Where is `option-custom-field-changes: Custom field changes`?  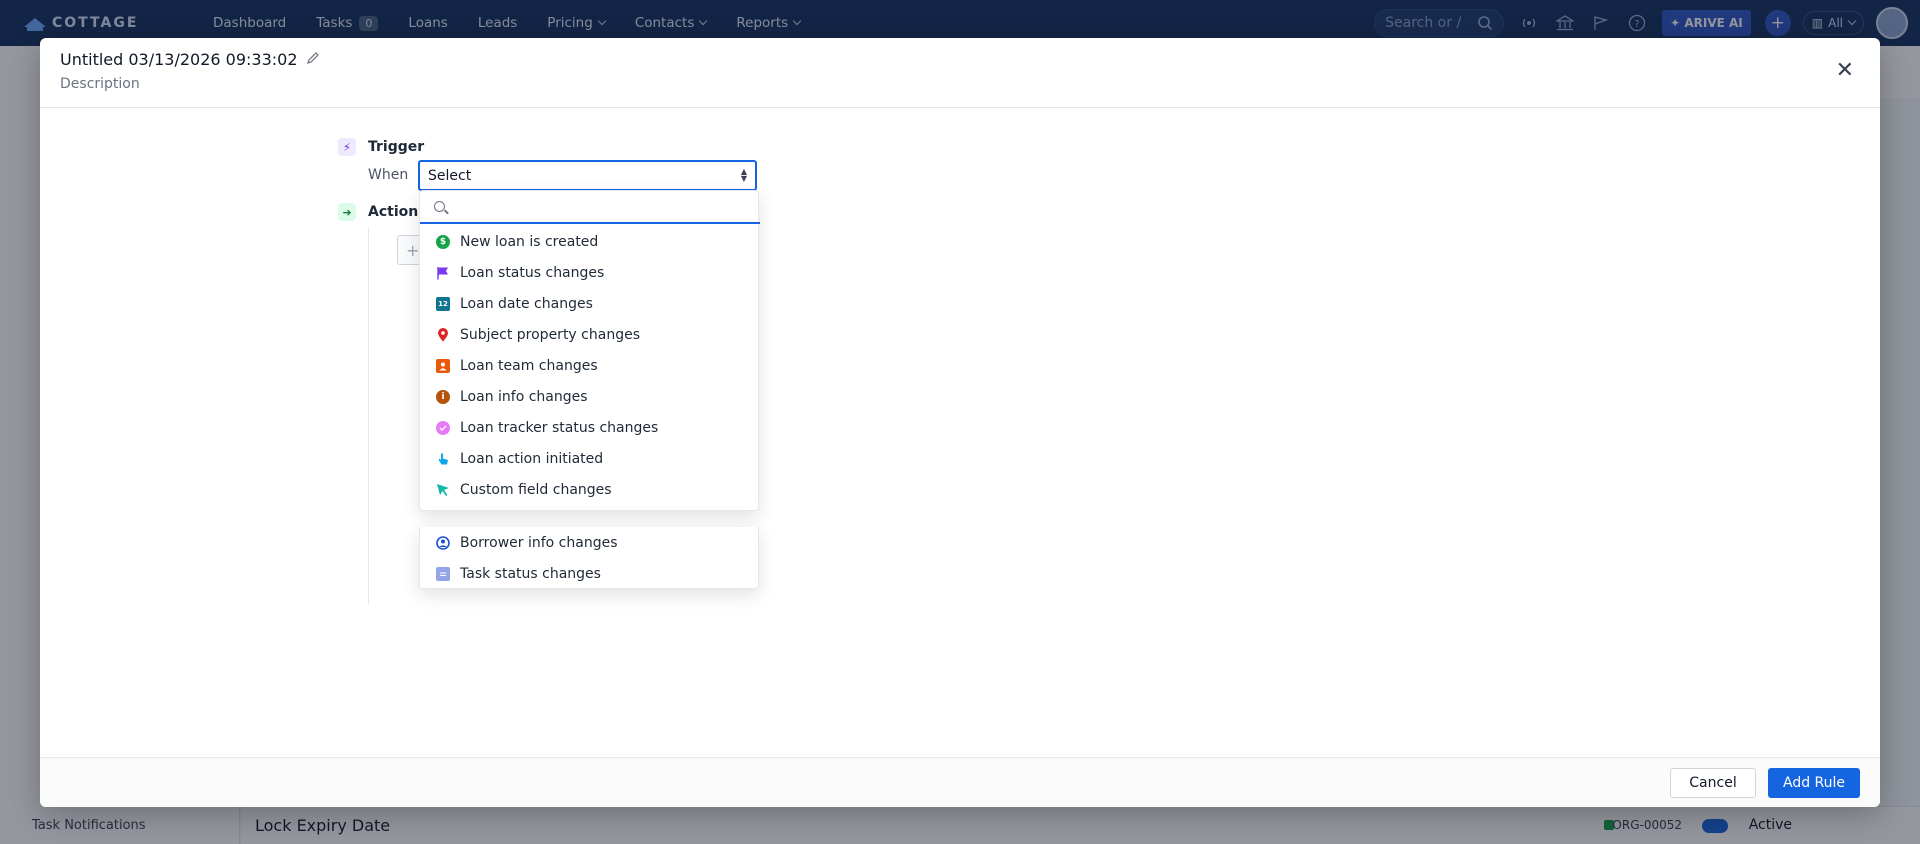
option-custom-field-changes: Custom field changes is located at coordinates (590, 489).